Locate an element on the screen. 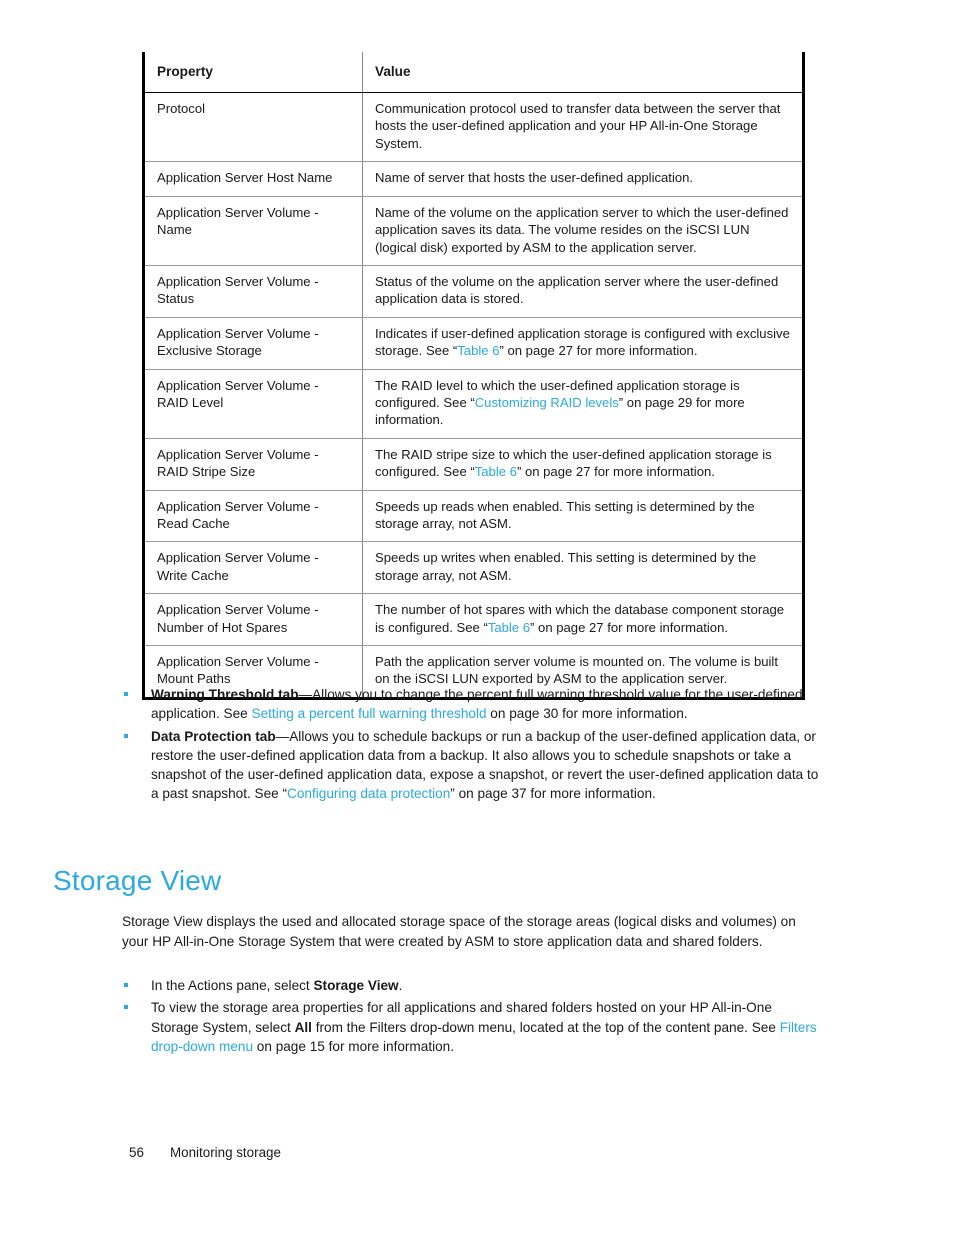  emphasis-text: Data Protection tab is located at coordinates (213, 736).